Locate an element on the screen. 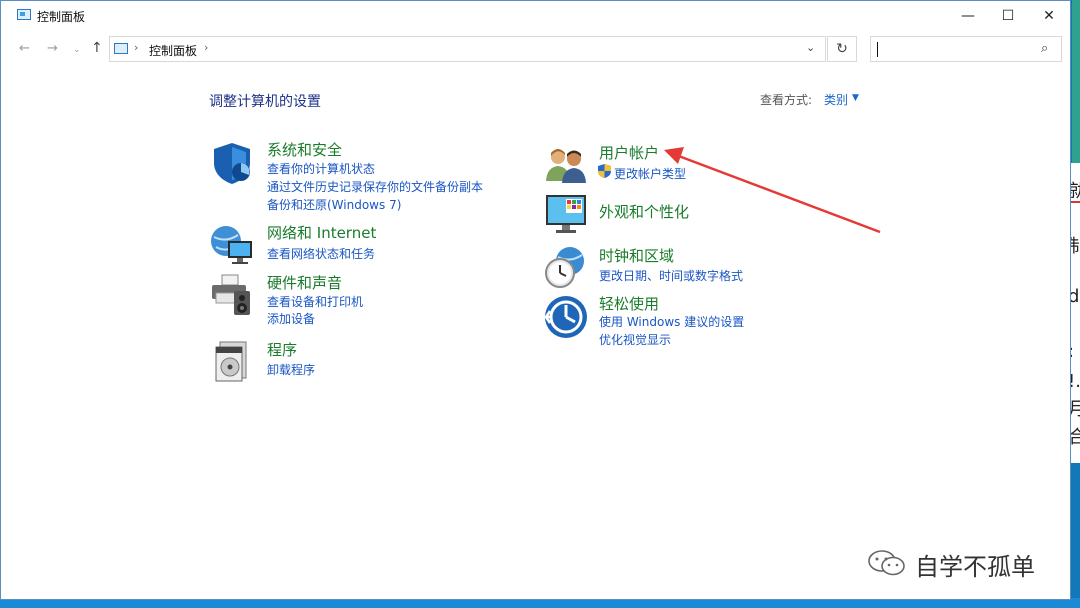 The image size is (1080, 608). category-title: 外观和个性化 is located at coordinates (644, 211).